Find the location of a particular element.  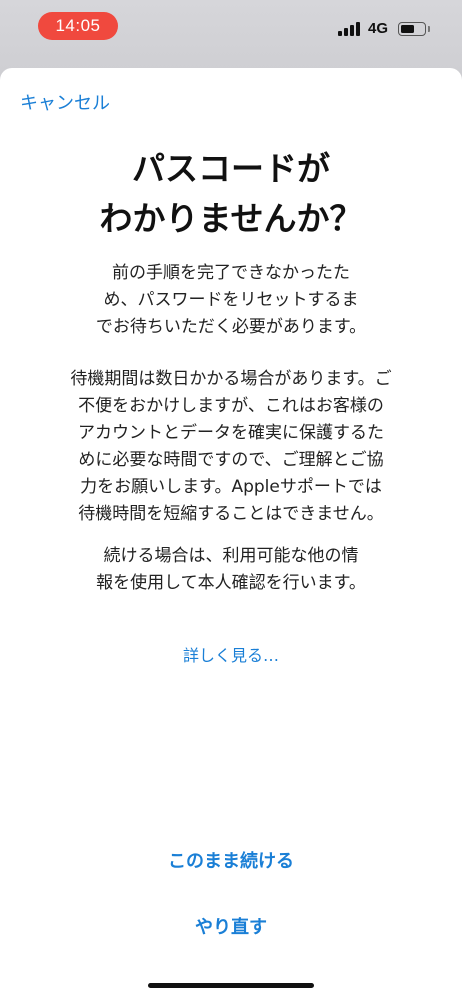

paragraph-line: めに必要な時間ですので、ご理解とご協 is located at coordinates (231, 460).